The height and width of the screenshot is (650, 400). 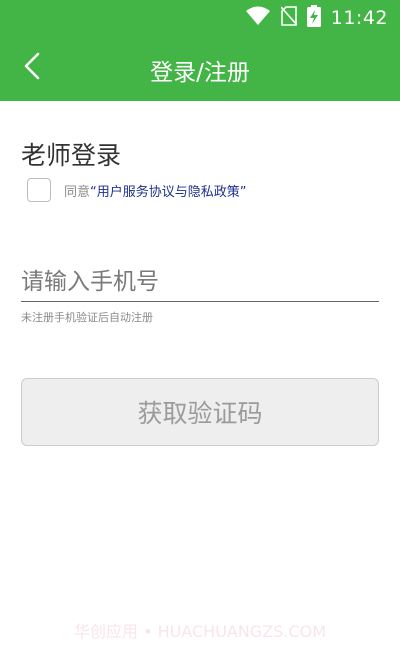 I want to click on agreement-link: “用户服务协议与隐私政策”, so click(x=168, y=190).